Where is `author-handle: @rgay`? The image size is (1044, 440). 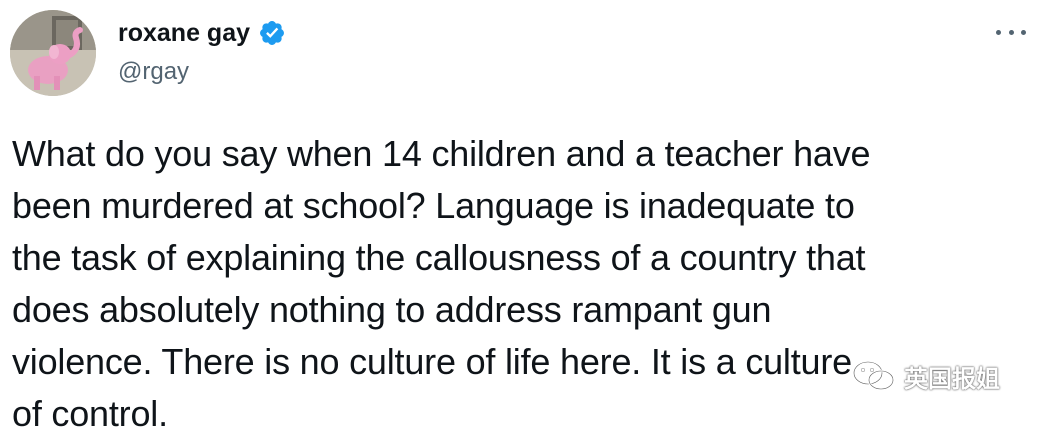
author-handle: @rgay is located at coordinates (153, 72).